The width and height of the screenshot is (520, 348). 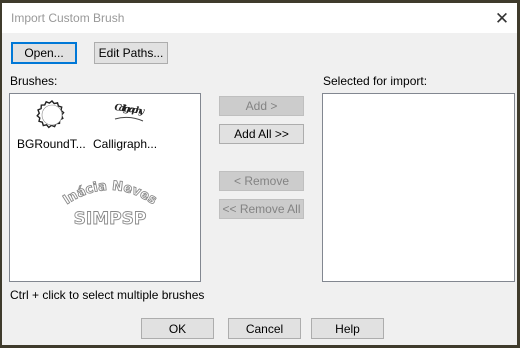 I want to click on remove-button: < Remove, so click(x=261, y=181).